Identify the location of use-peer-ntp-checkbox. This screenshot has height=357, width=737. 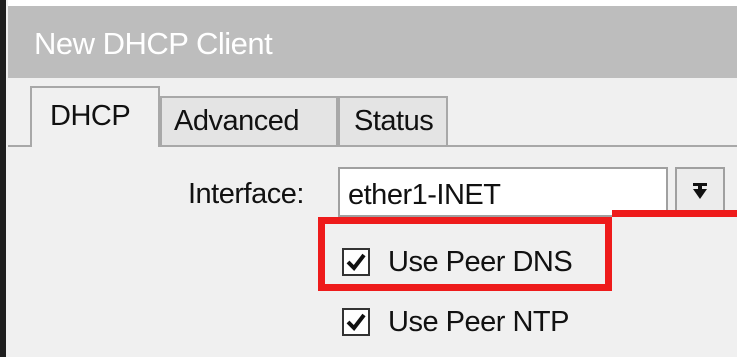
(356, 322).